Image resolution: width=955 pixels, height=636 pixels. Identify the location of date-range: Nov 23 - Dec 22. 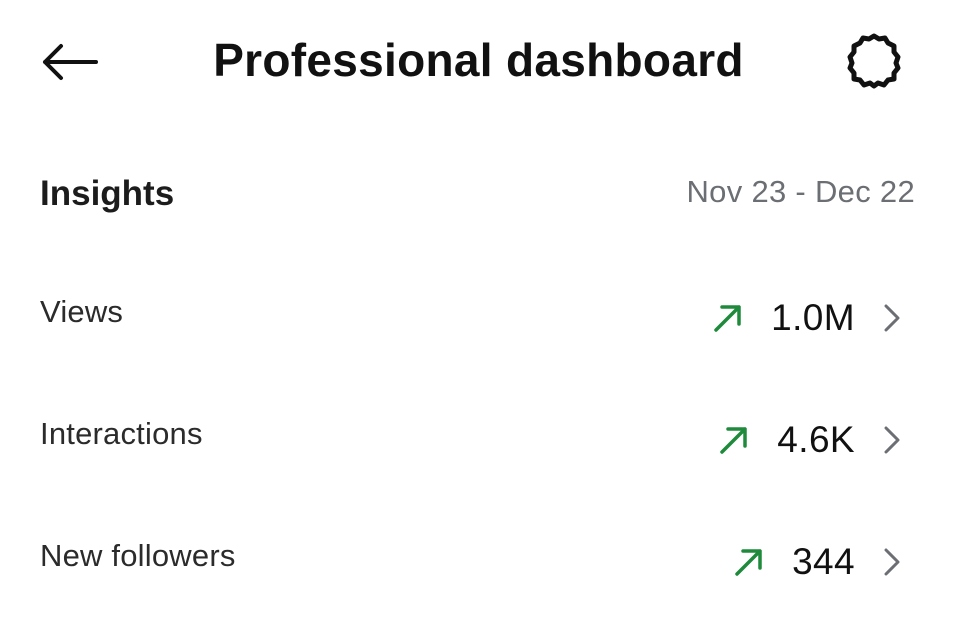
(801, 192).